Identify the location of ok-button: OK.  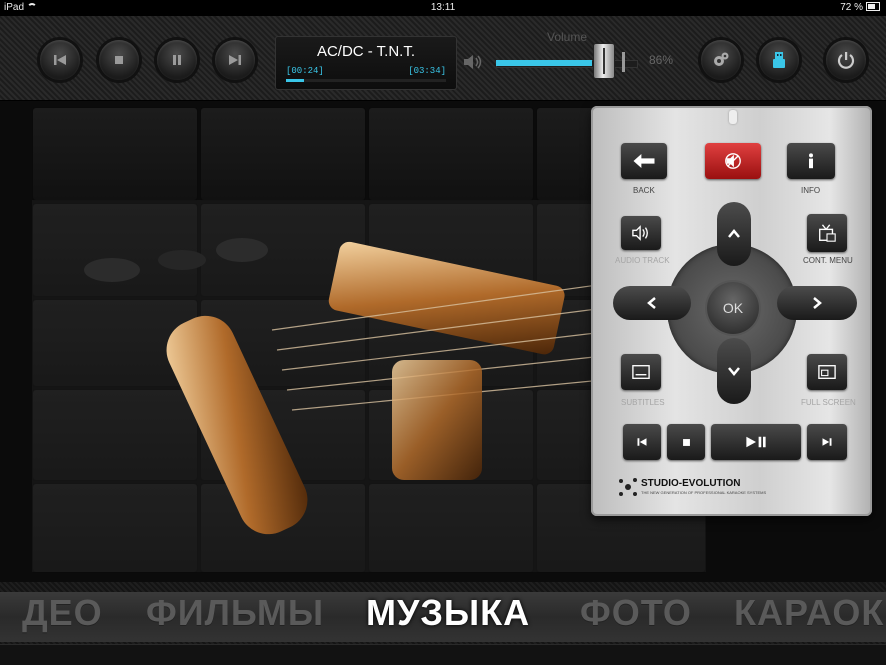
(733, 308).